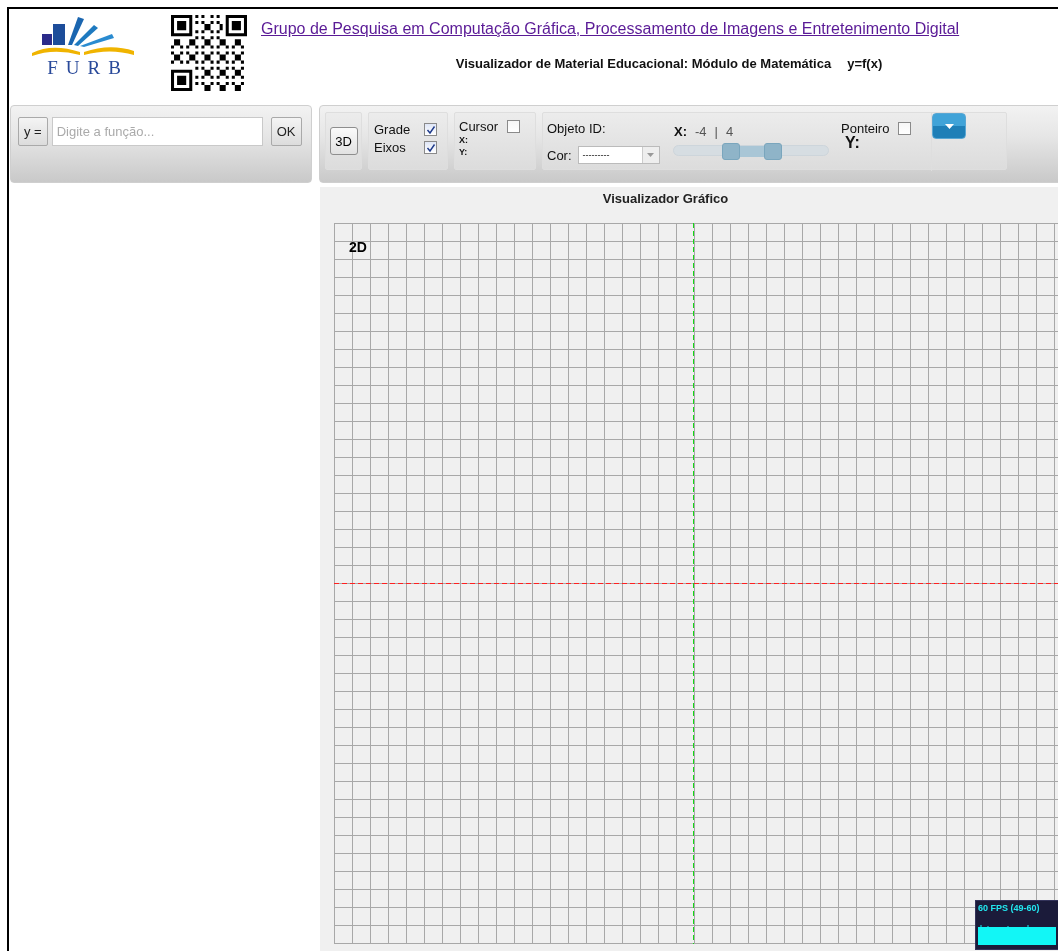 Image resolution: width=1058 pixels, height=951 pixels. What do you see at coordinates (33, 131) in the screenshot?
I see `prefix-button: y =` at bounding box center [33, 131].